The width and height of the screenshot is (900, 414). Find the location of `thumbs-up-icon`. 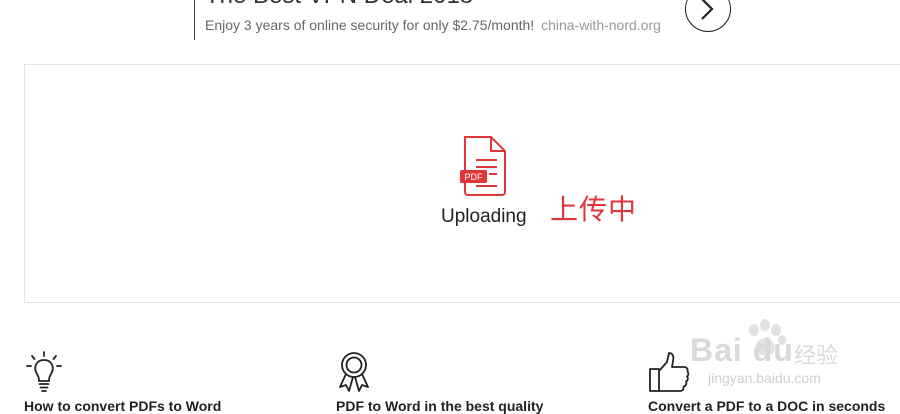

thumbs-up-icon is located at coordinates (669, 372).